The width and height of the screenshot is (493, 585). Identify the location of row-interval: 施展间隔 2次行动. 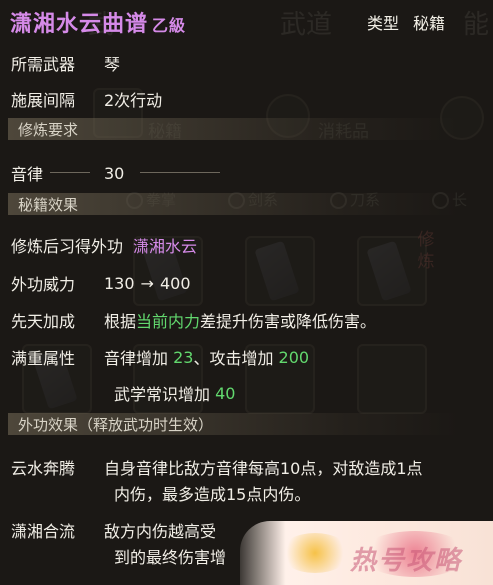
(86, 99).